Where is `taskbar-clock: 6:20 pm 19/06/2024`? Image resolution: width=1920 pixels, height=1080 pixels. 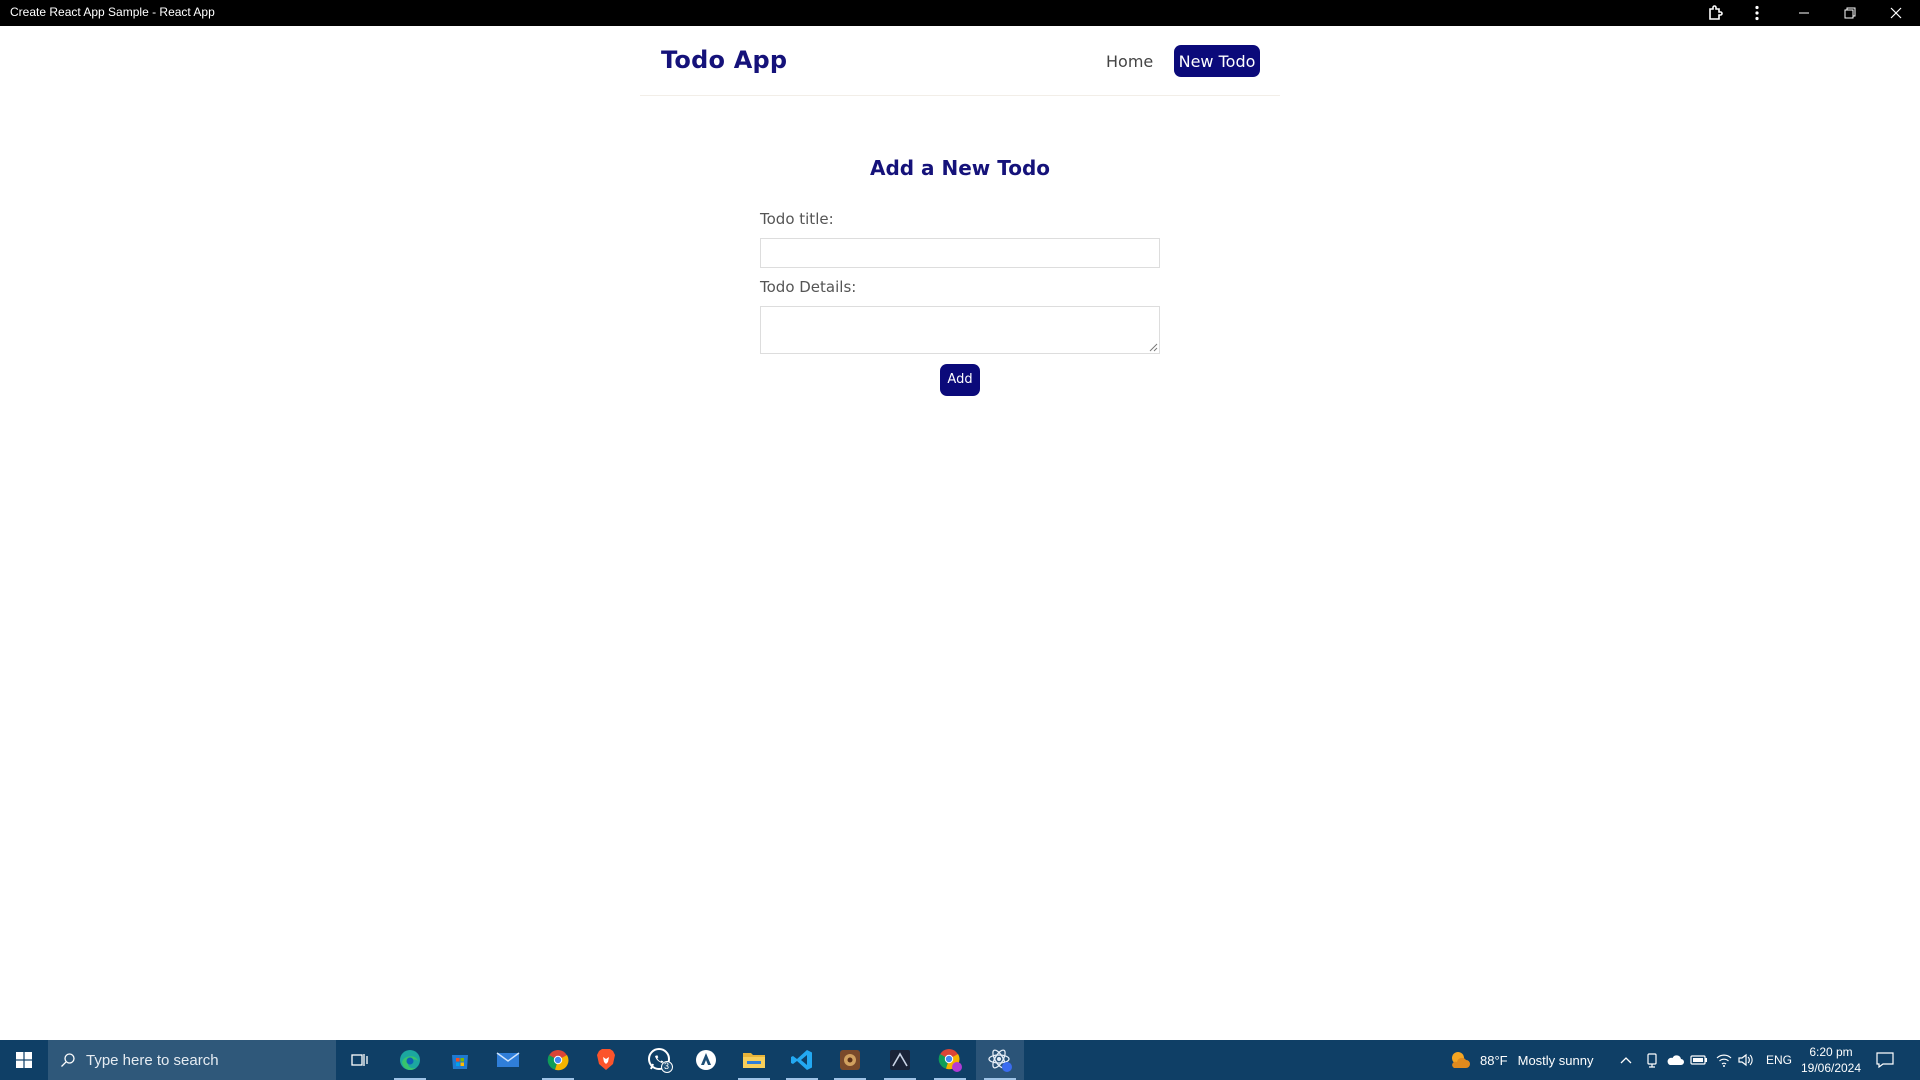 taskbar-clock: 6:20 pm 19/06/2024 is located at coordinates (1831, 1060).